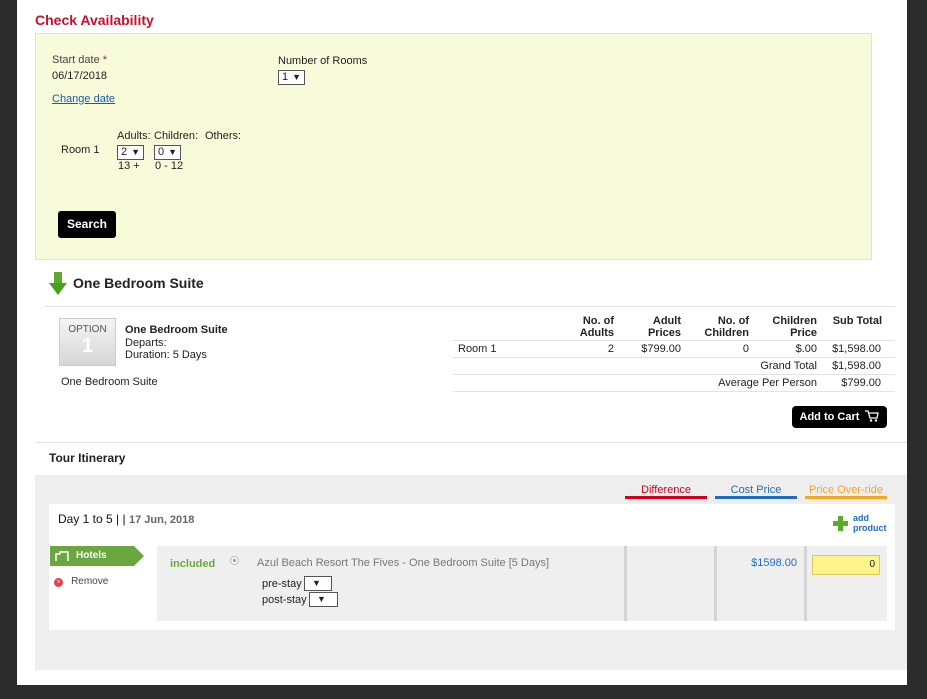 The height and width of the screenshot is (699, 927). I want to click on cost-price-header: Cost Price, so click(756, 490).